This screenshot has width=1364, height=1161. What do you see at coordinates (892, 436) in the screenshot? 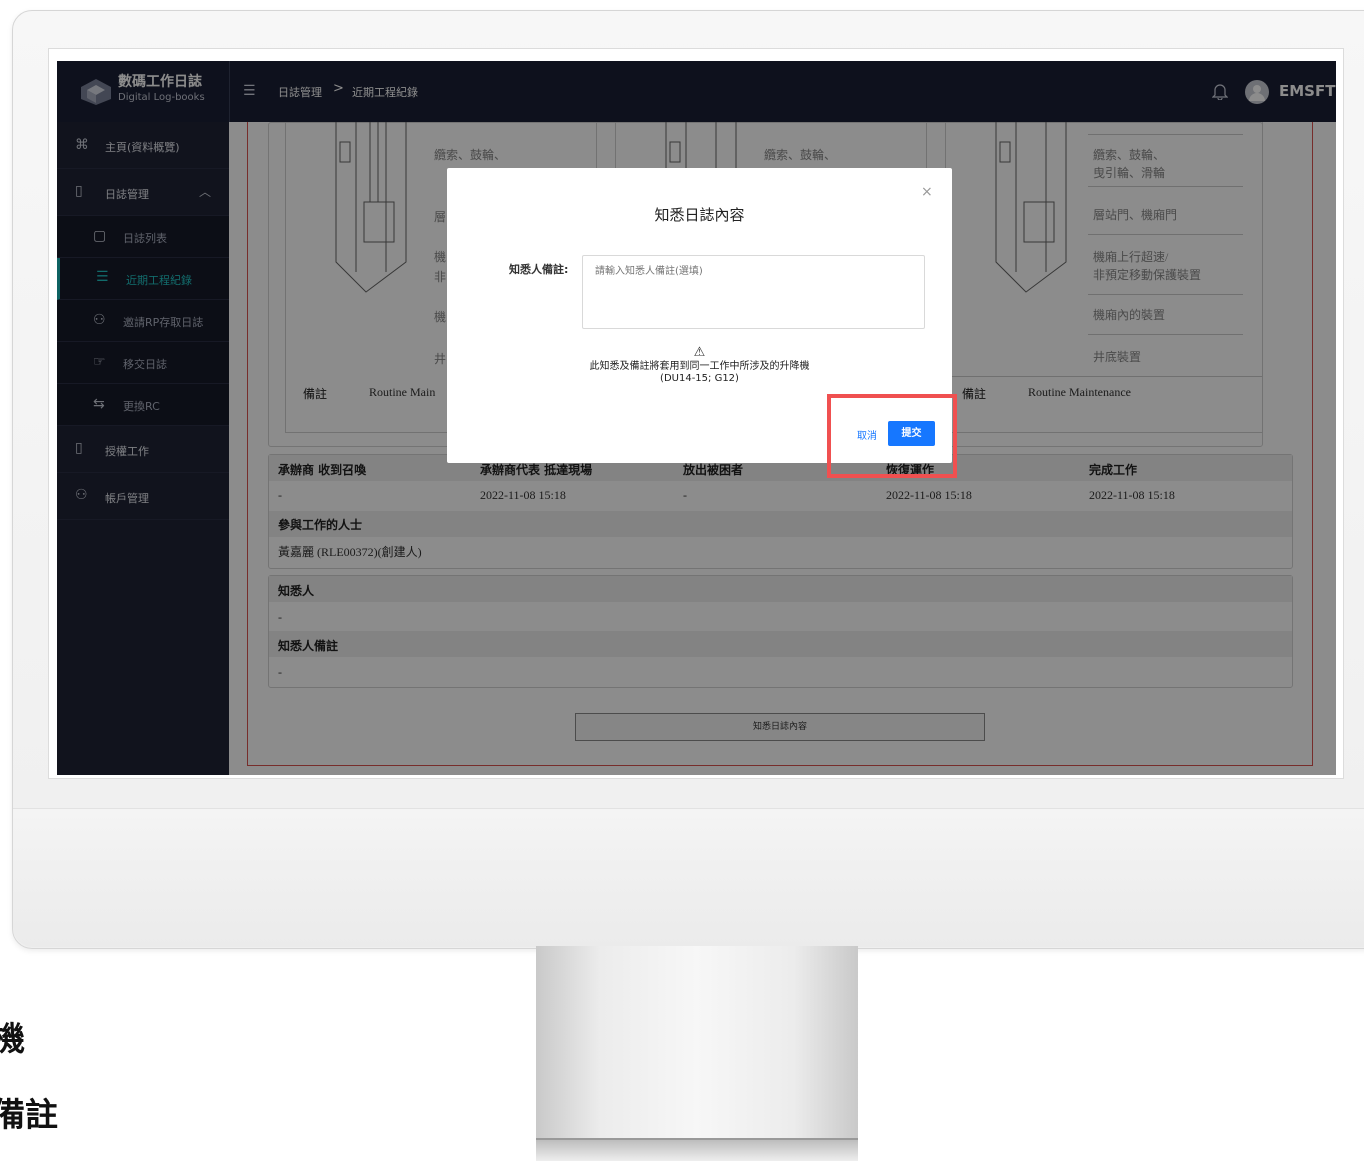
I see `highlight-box` at bounding box center [892, 436].